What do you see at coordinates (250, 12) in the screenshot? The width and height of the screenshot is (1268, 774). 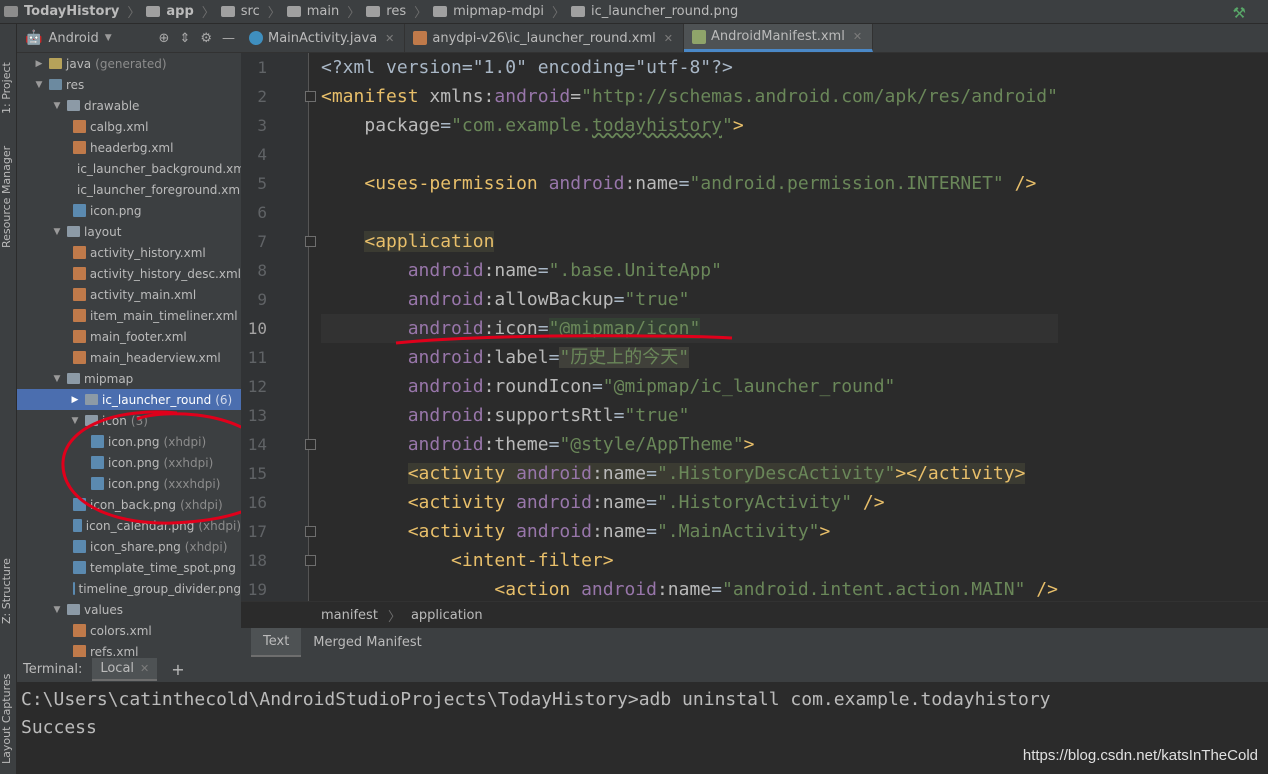 I see `breadcrumb-src: src` at bounding box center [250, 12].